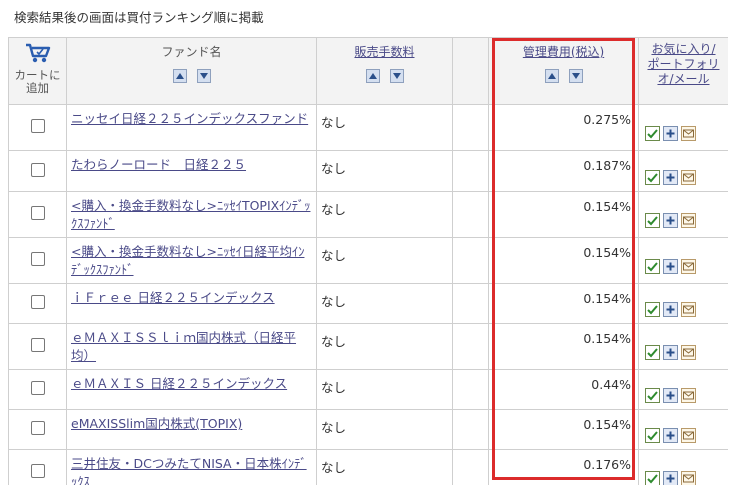 The width and height of the screenshot is (736, 485). I want to click on cost-cell: 0.44%, so click(563, 389).